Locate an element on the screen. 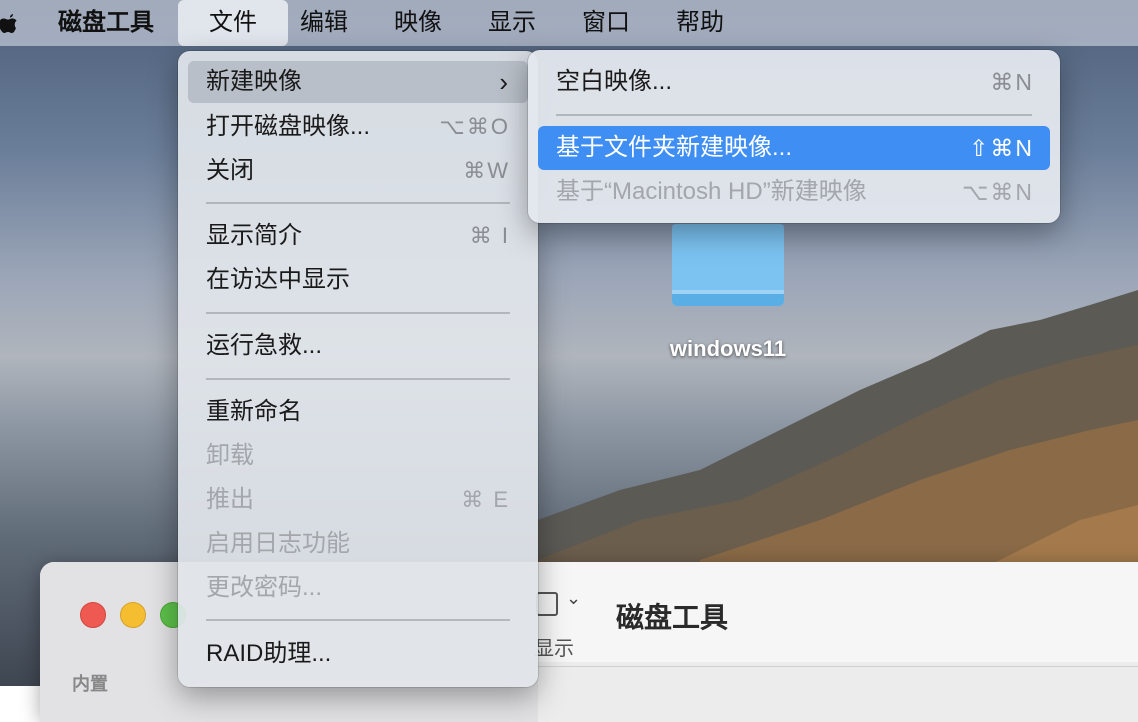 Image resolution: width=1138 pixels, height=722 pixels. minimize-button is located at coordinates (133, 615).